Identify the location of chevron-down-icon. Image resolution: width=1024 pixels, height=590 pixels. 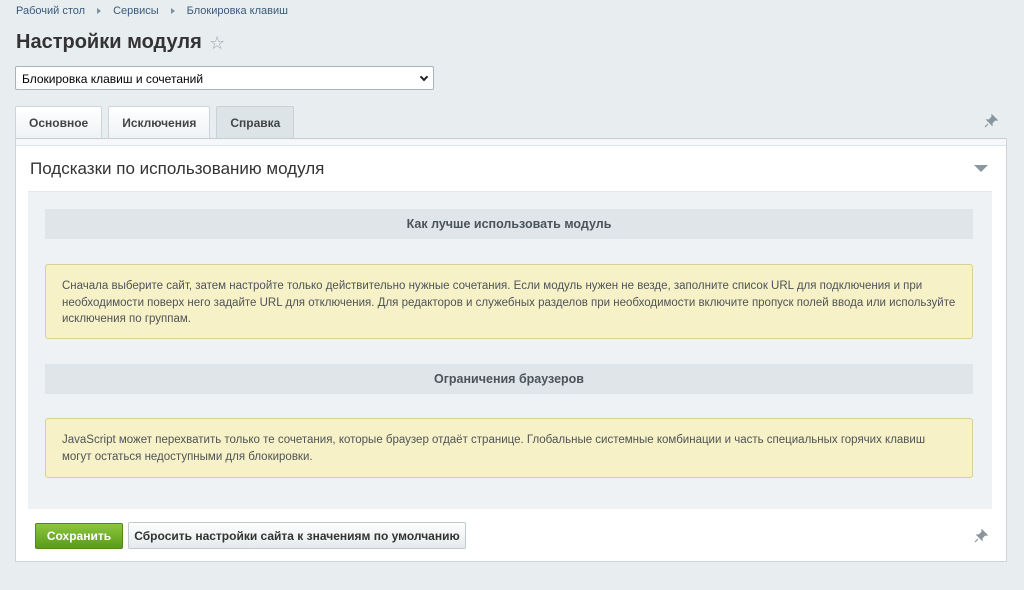
(424, 77).